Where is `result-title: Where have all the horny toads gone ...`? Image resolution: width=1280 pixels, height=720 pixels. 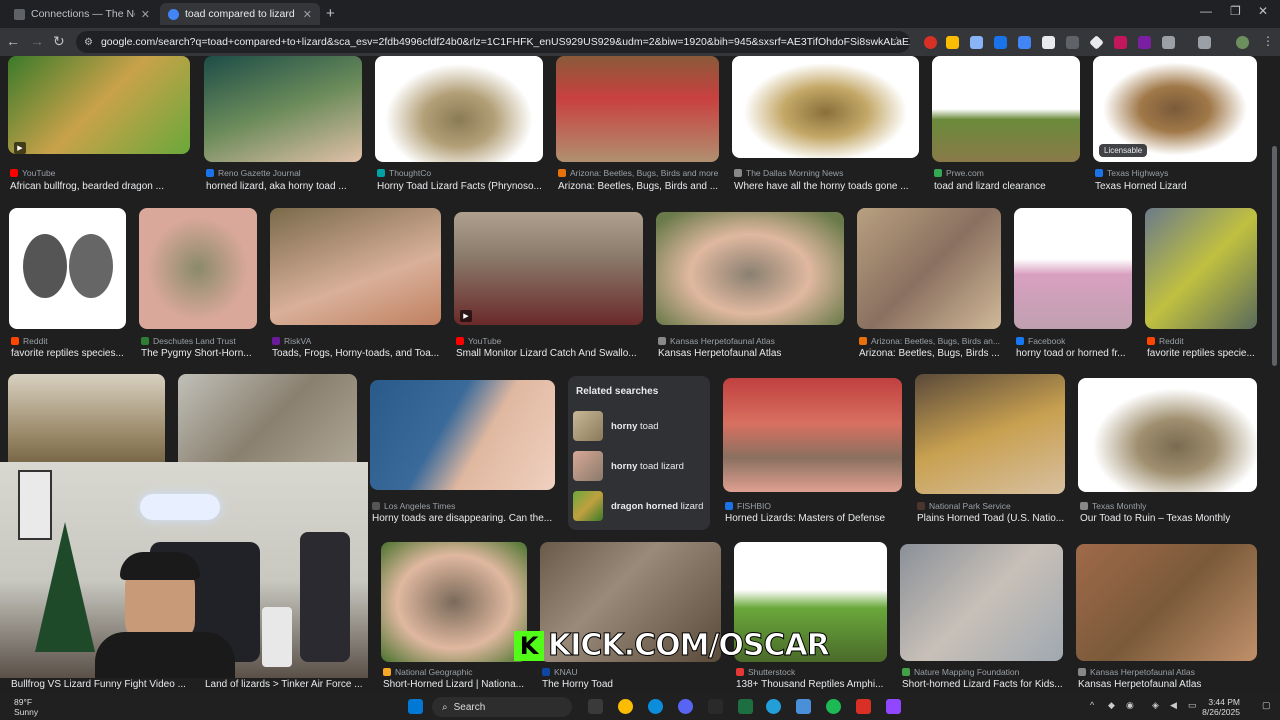
result-title: Where have all the horny toads gone ... is located at coordinates (826, 186).